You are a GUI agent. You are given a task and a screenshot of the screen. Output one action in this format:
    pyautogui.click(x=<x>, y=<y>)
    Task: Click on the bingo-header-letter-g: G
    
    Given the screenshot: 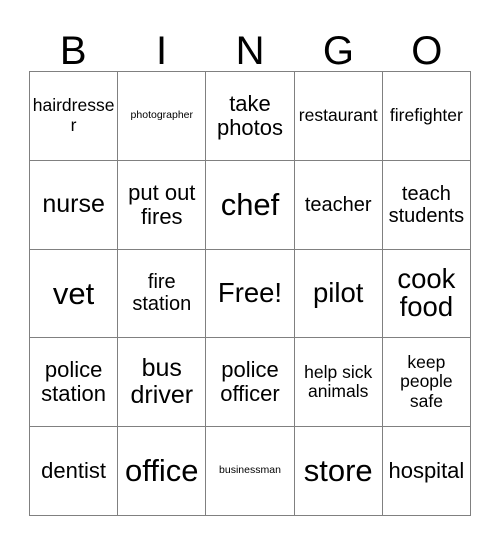 What is the action you would take?
    pyautogui.click(x=338, y=51)
    